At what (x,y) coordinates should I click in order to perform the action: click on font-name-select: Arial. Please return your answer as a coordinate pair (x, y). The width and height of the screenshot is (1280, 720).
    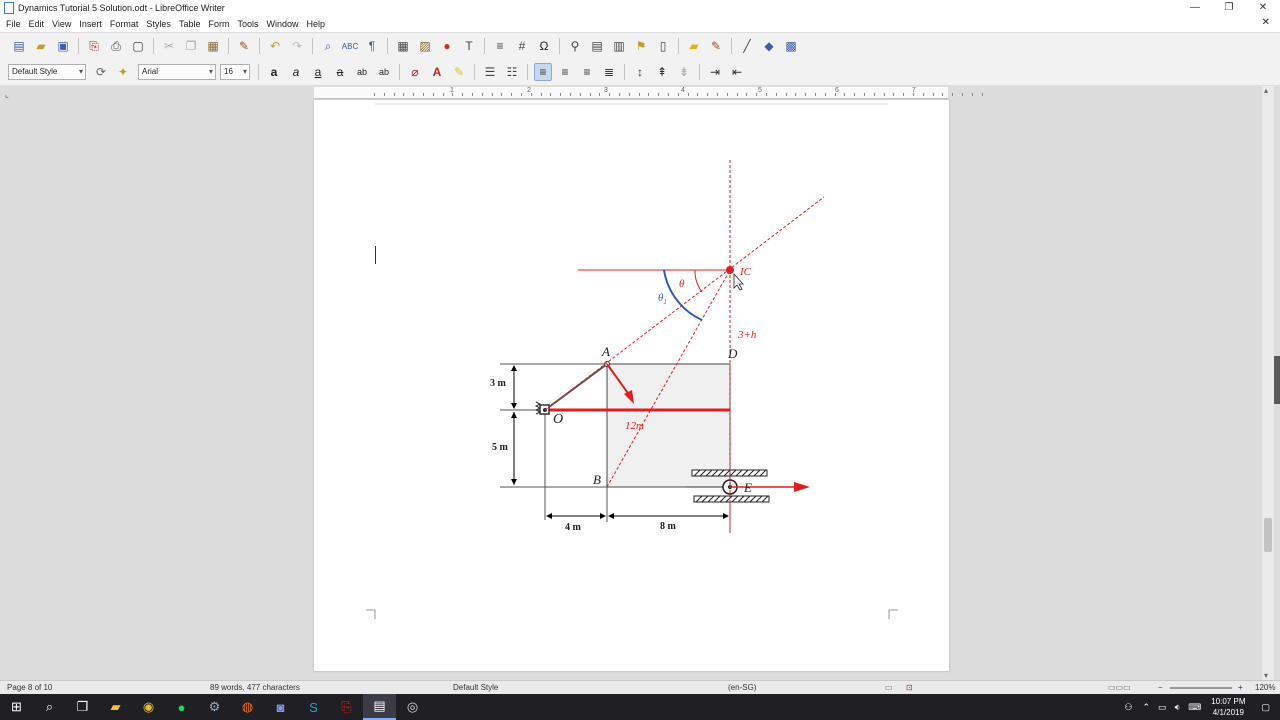
    Looking at the image, I should click on (177, 72).